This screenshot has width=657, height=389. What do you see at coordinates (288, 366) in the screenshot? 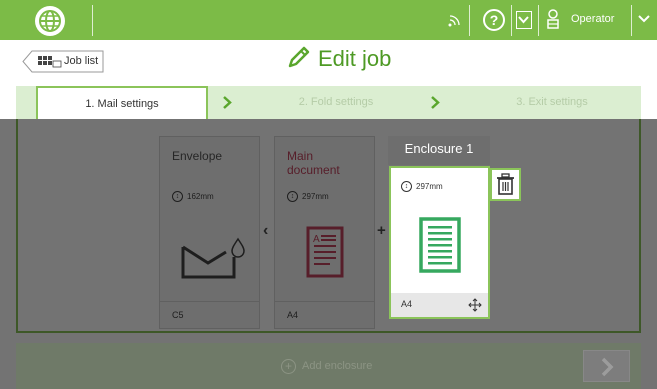
I see `add-icon: +` at bounding box center [288, 366].